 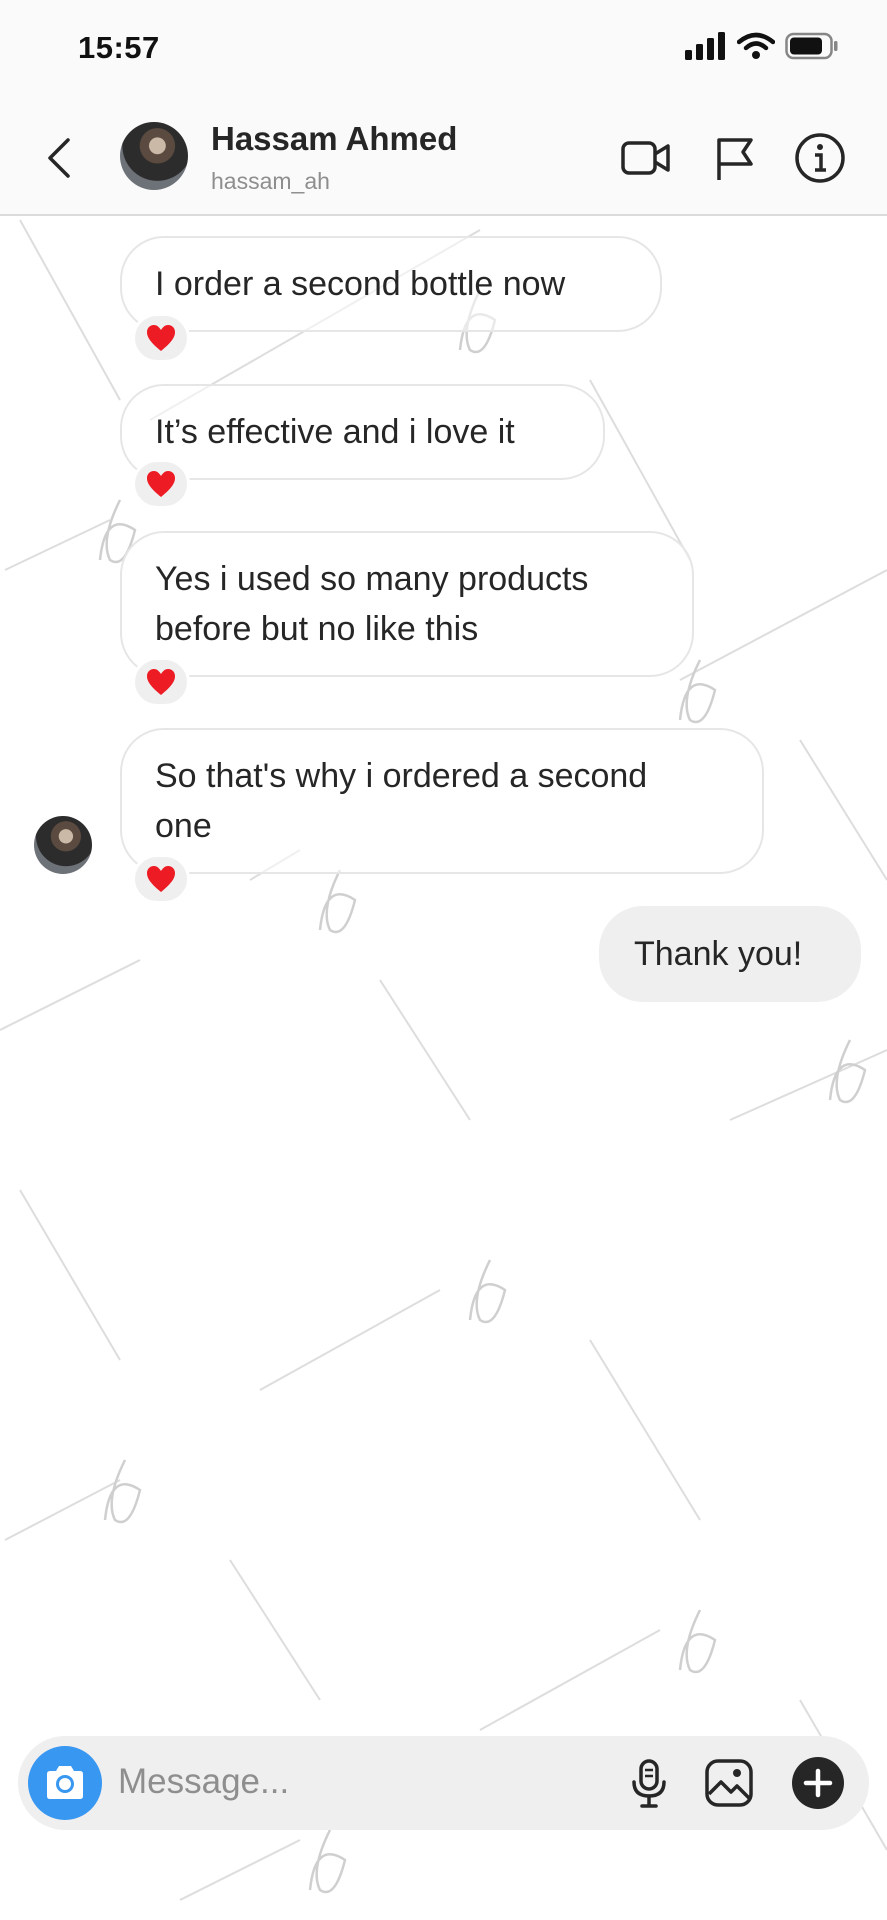 What do you see at coordinates (818, 1783) in the screenshot?
I see `plus-icon` at bounding box center [818, 1783].